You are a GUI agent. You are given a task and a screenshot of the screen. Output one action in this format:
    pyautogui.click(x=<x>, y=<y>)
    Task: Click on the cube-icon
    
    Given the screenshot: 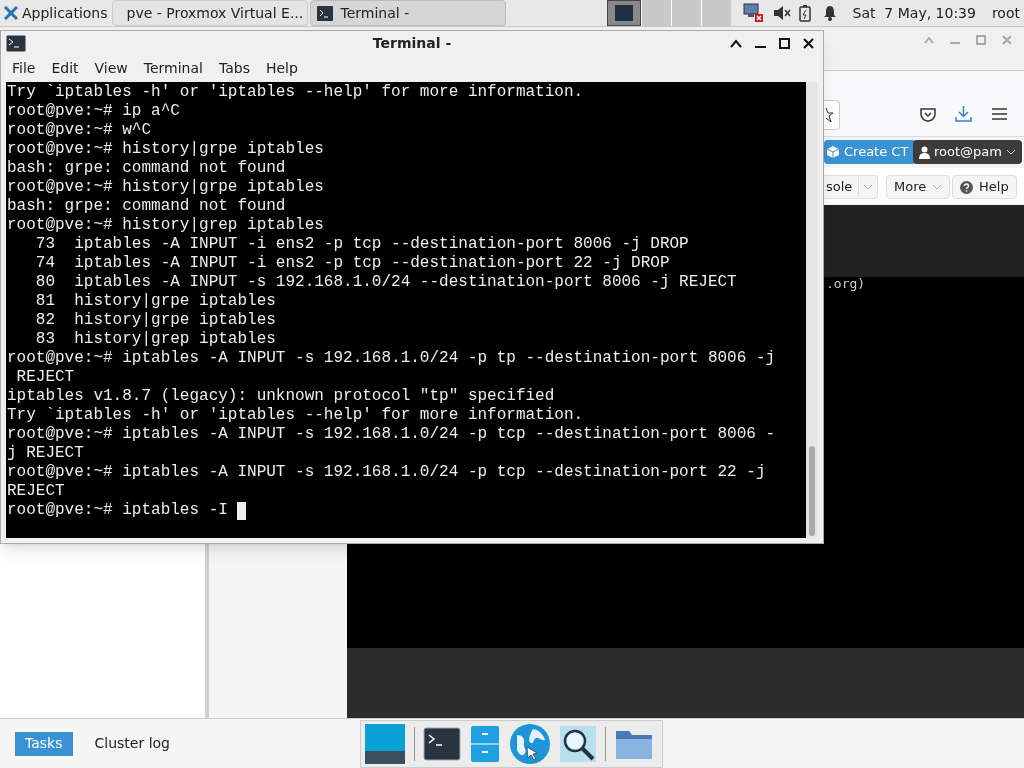 What is the action you would take?
    pyautogui.click(x=833, y=152)
    